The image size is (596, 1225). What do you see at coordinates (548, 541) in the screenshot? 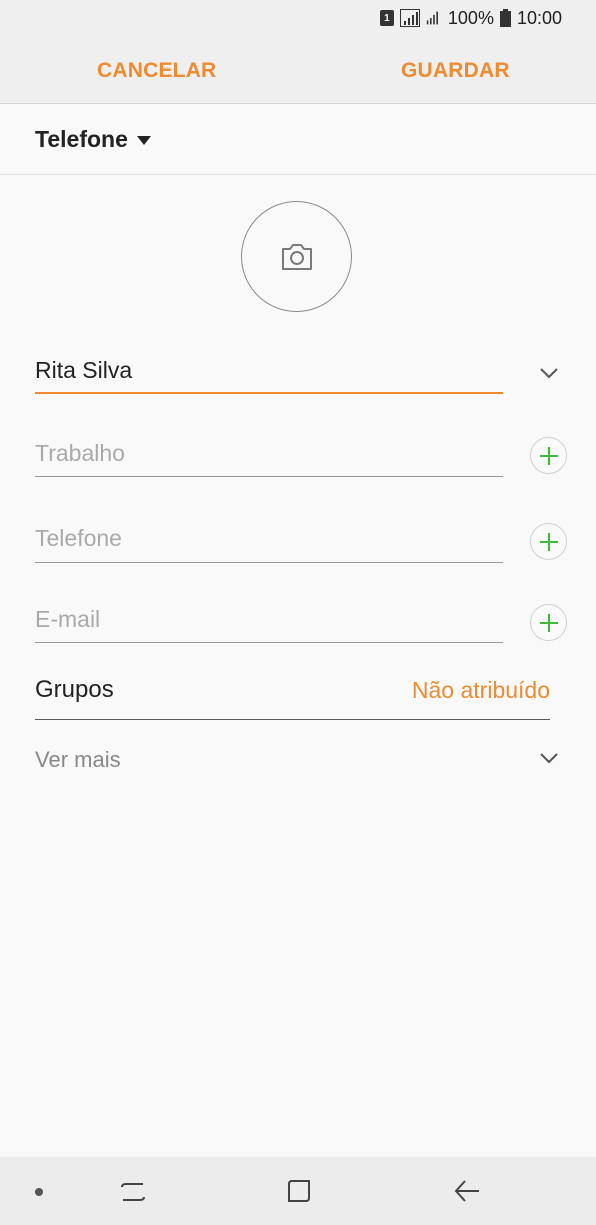
I see `add-phone-button` at bounding box center [548, 541].